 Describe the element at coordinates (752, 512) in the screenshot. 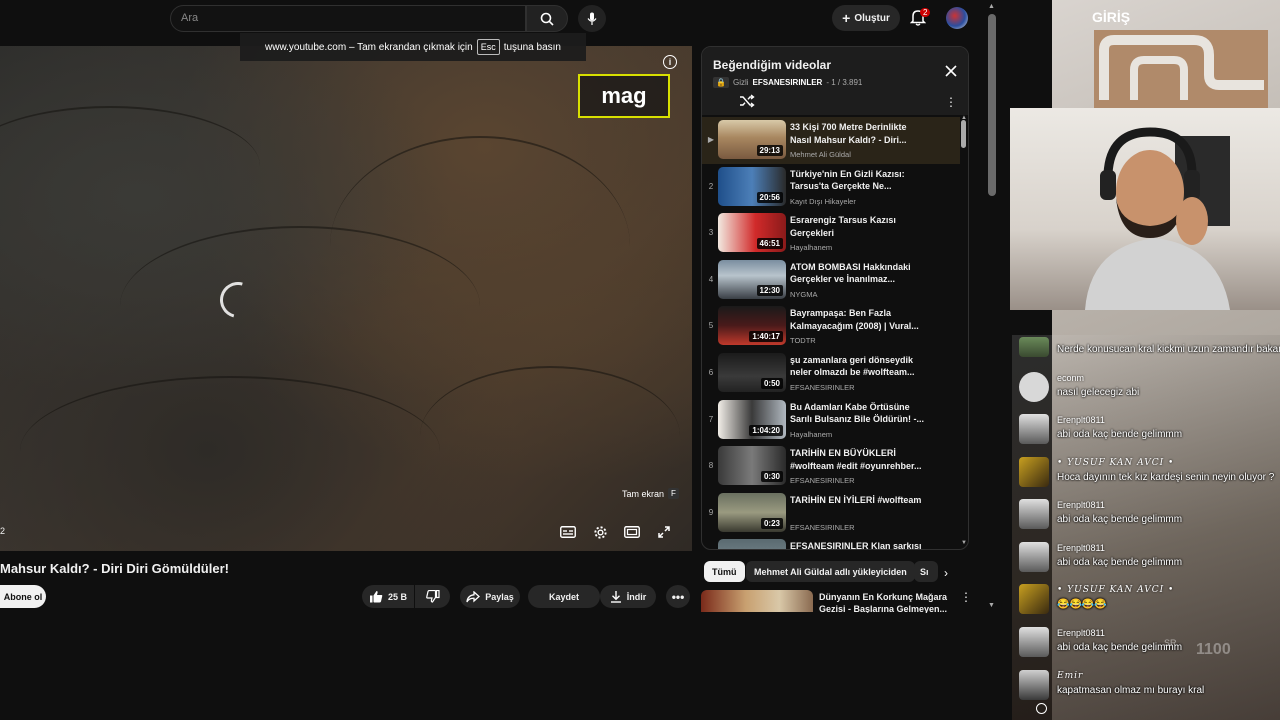

I see `video-thumbnail: 0:23` at that location.